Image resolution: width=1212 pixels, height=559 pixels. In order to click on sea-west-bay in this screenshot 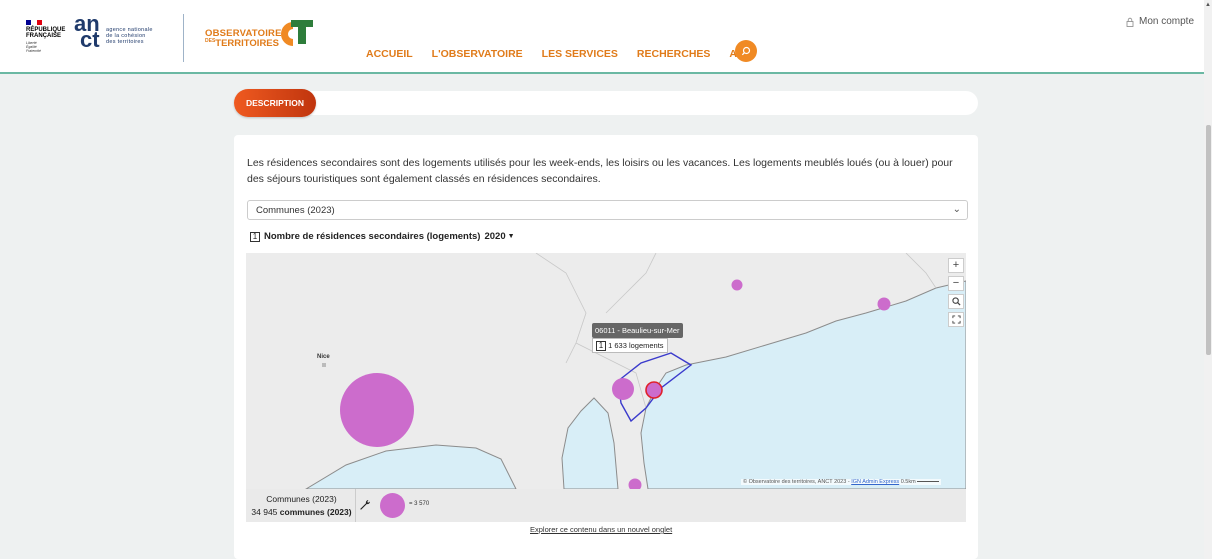, I will do `click(411, 466)`.